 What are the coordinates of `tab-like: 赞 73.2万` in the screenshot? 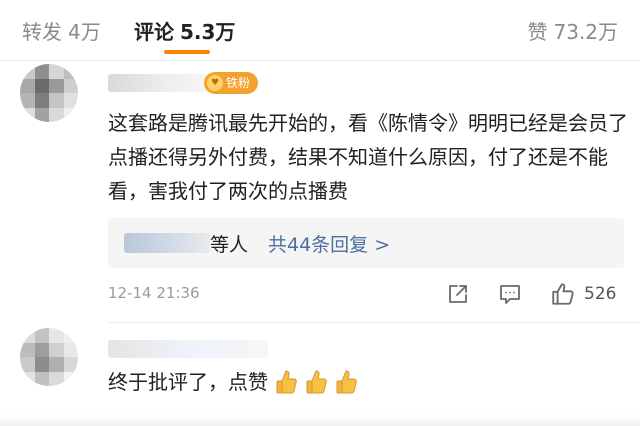 It's located at (572, 30).